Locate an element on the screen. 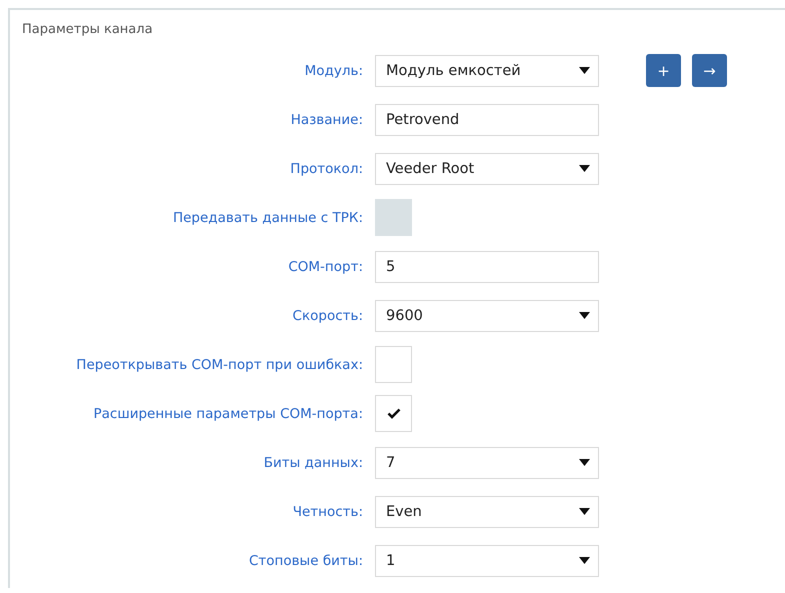 The width and height of the screenshot is (785, 593). field-label: Четность: is located at coordinates (328, 512).